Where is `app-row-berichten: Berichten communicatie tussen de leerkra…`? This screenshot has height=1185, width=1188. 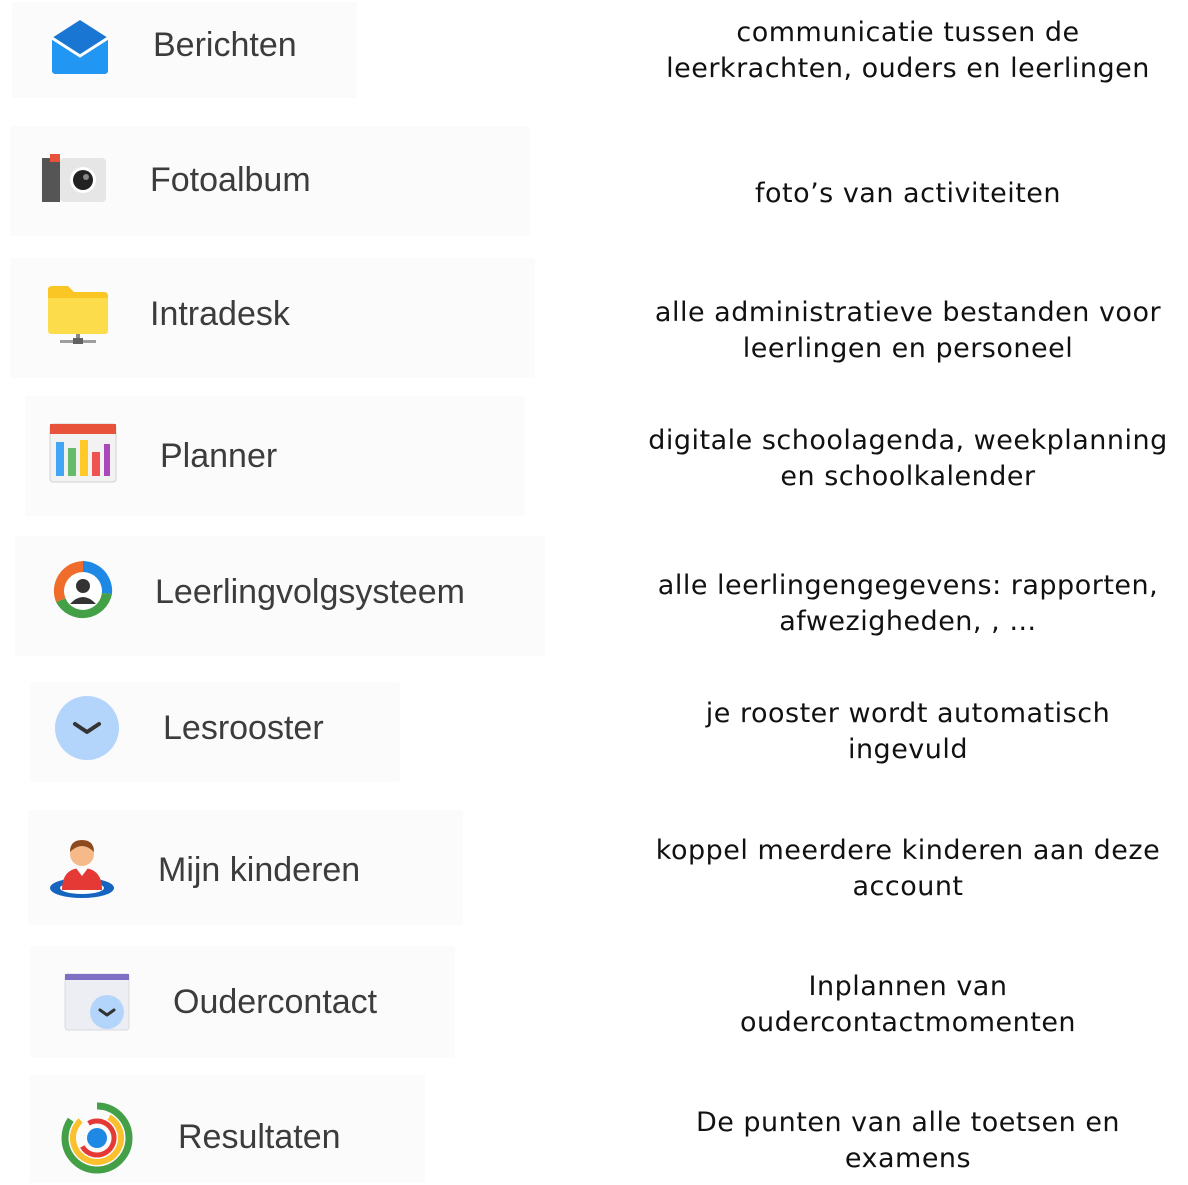 app-row-berichten: Berichten communicatie tussen de leerkra… is located at coordinates (594, 60).